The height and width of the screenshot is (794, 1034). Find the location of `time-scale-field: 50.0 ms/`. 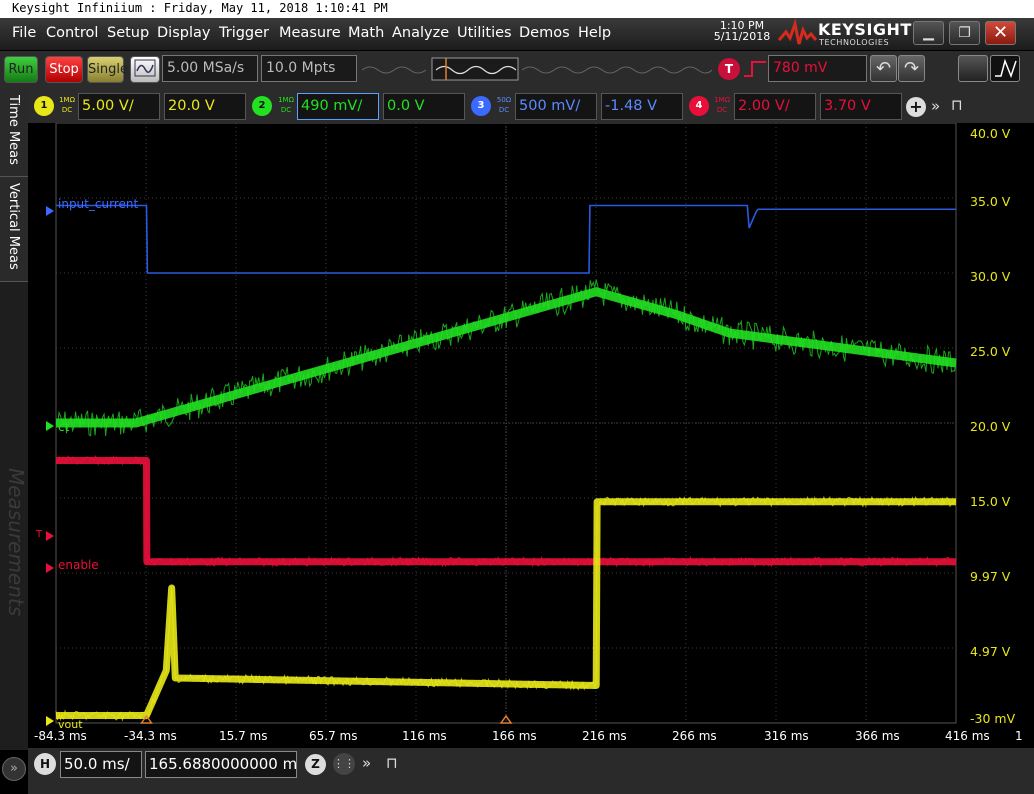

time-scale-field: 50.0 ms/ is located at coordinates (101, 764).